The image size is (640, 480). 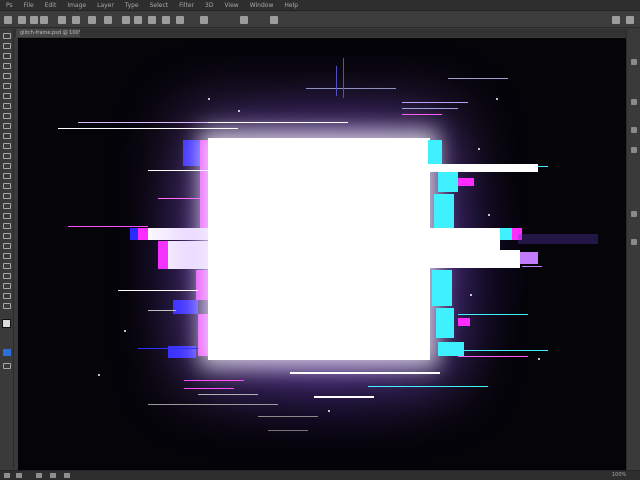 What do you see at coordinates (630, 20) in the screenshot?
I see `workspace-icon` at bounding box center [630, 20].